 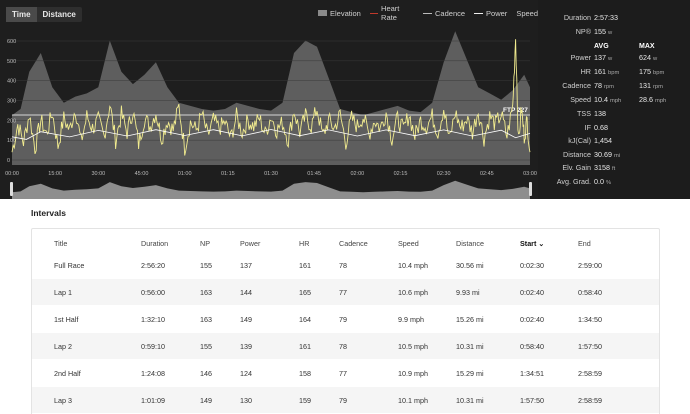 What do you see at coordinates (305, 373) in the screenshot?
I see `cell-hr: 158` at bounding box center [305, 373].